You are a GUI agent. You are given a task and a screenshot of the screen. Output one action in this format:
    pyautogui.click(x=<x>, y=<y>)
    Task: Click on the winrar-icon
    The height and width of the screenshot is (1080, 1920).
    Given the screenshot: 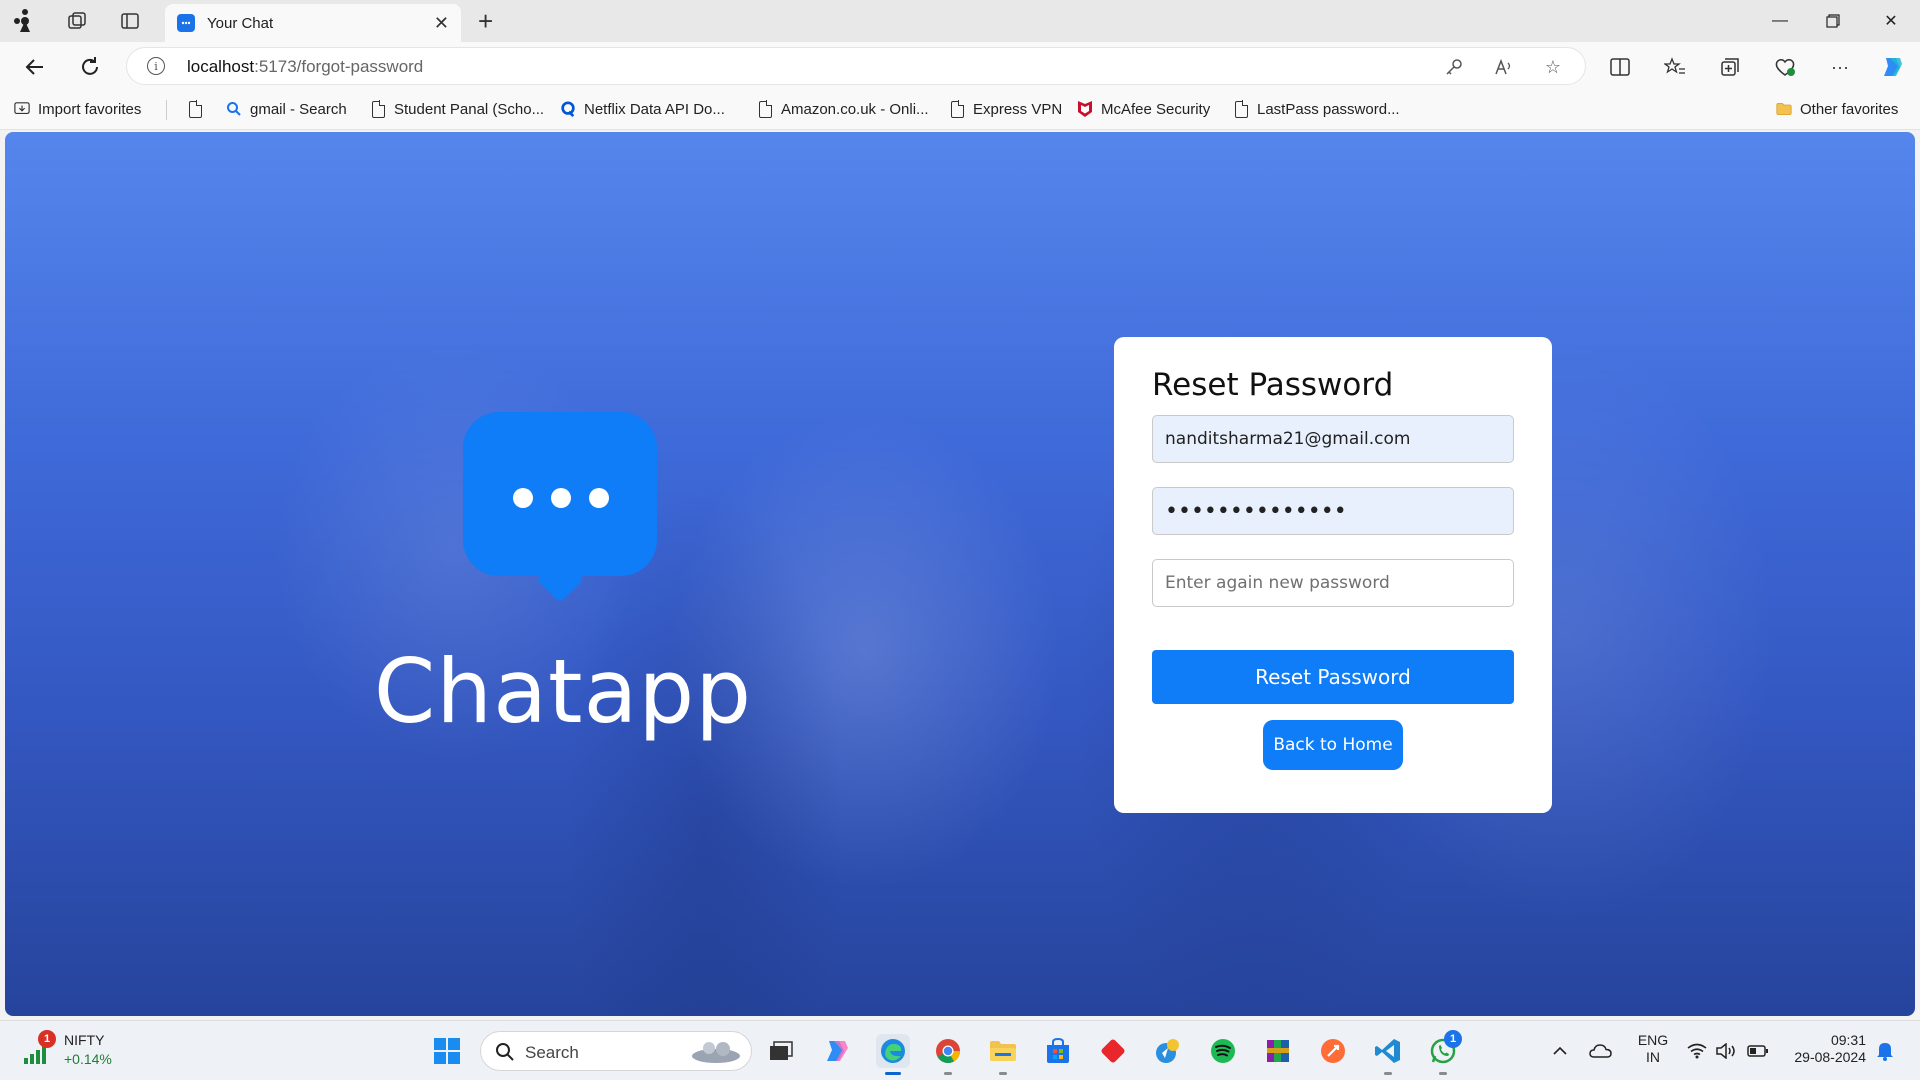 What is the action you would take?
    pyautogui.click(x=1278, y=1051)
    